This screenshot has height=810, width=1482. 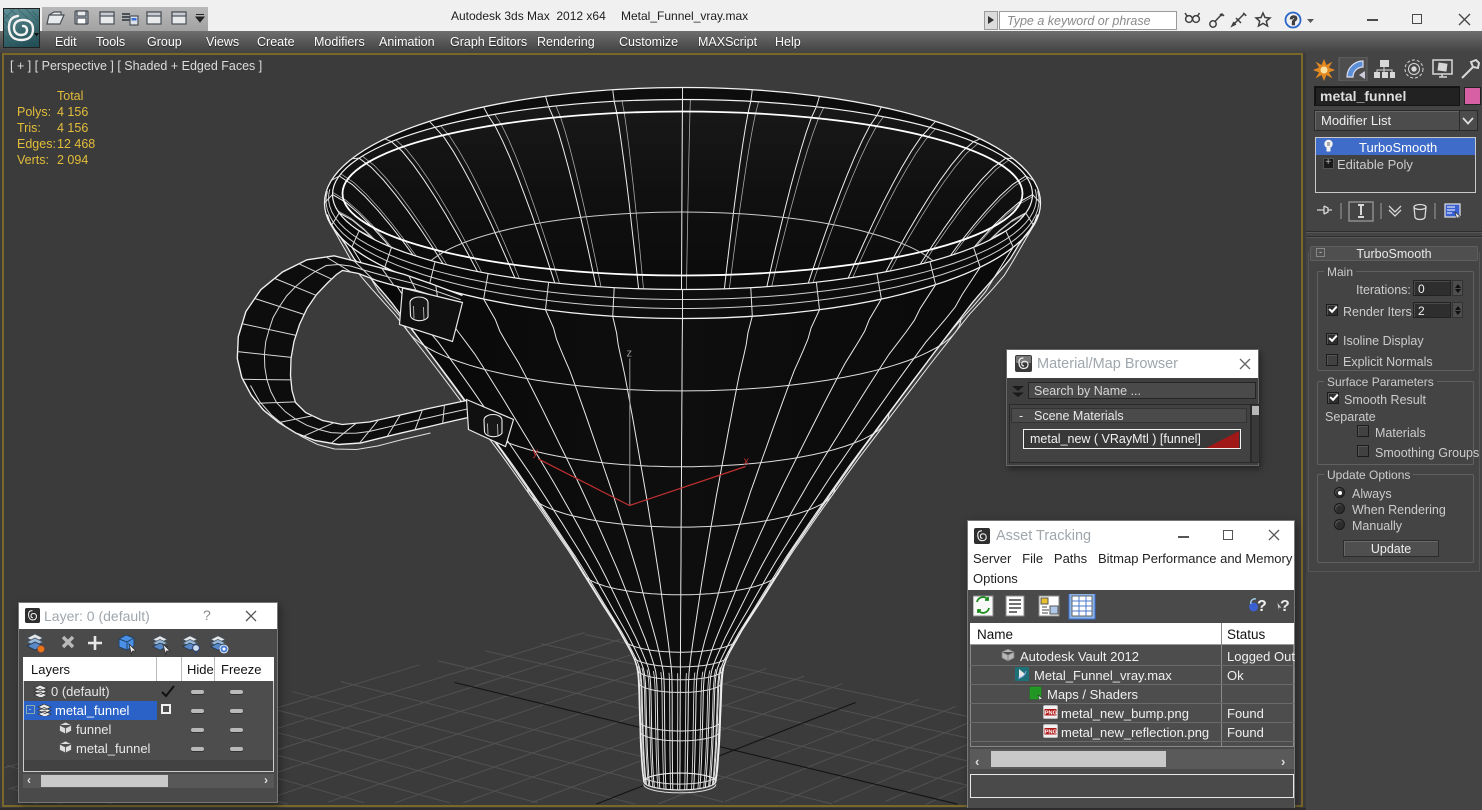 What do you see at coordinates (629, 353) in the screenshot?
I see `svg-text: z` at bounding box center [629, 353].